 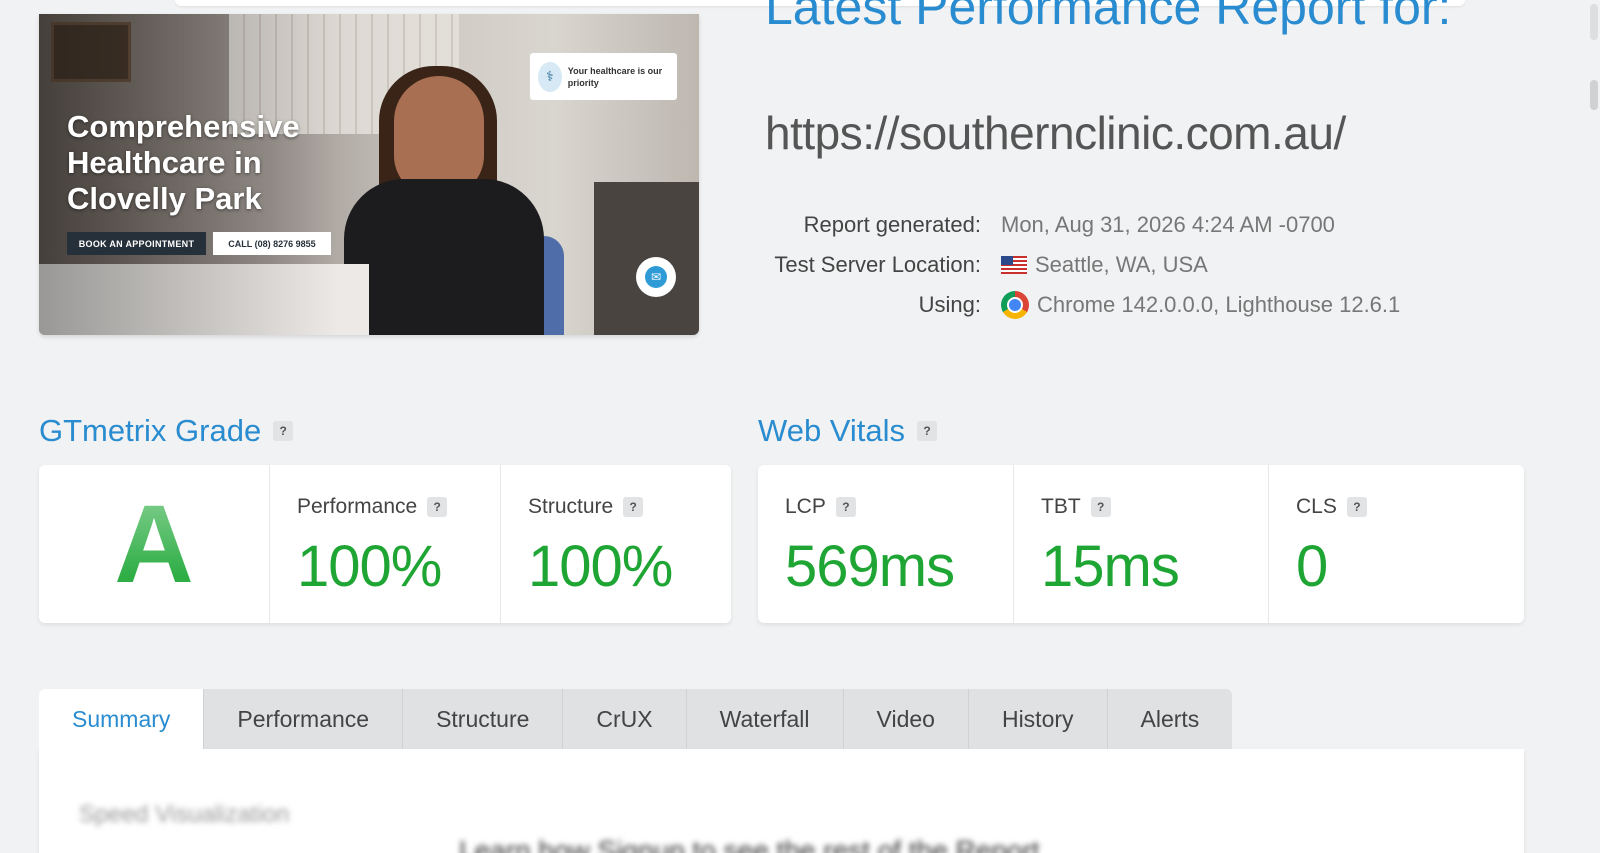 What do you see at coordinates (1594, 95) in the screenshot?
I see `scrollbar-thumb` at bounding box center [1594, 95].